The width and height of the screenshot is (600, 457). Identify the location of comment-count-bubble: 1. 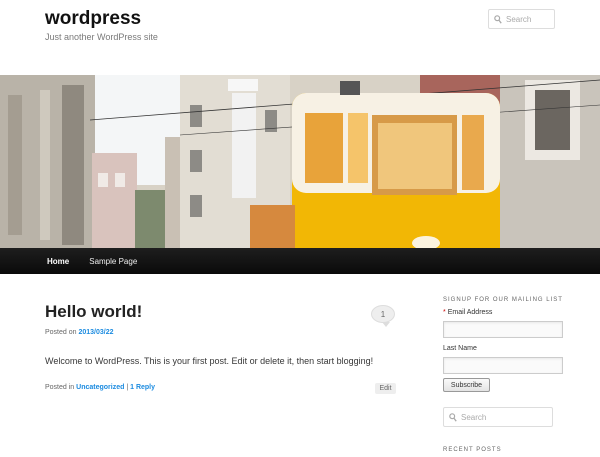
(383, 316).